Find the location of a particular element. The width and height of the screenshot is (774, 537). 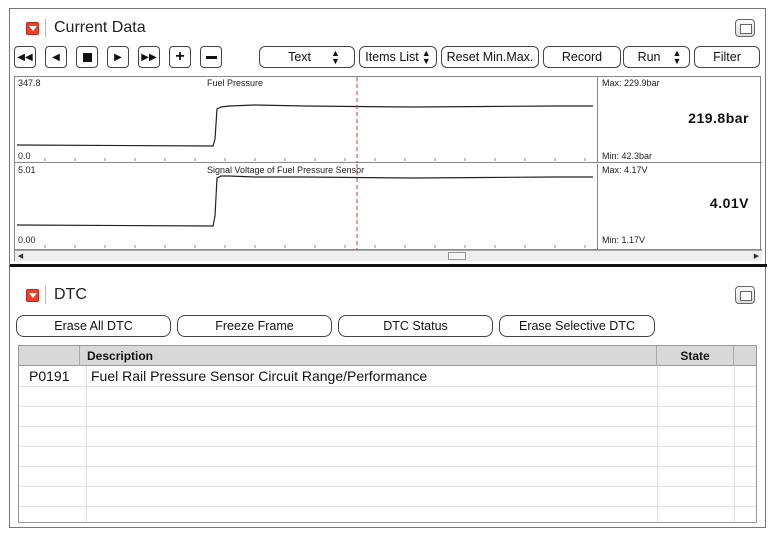

scale-top: 347.8 is located at coordinates (29, 83).